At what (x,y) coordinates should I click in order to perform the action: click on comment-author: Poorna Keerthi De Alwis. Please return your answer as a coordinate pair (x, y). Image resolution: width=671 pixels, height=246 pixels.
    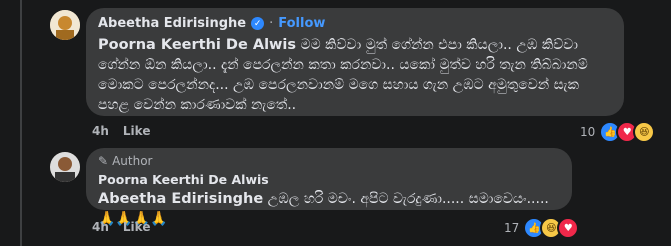
    Looking at the image, I should click on (329, 179).